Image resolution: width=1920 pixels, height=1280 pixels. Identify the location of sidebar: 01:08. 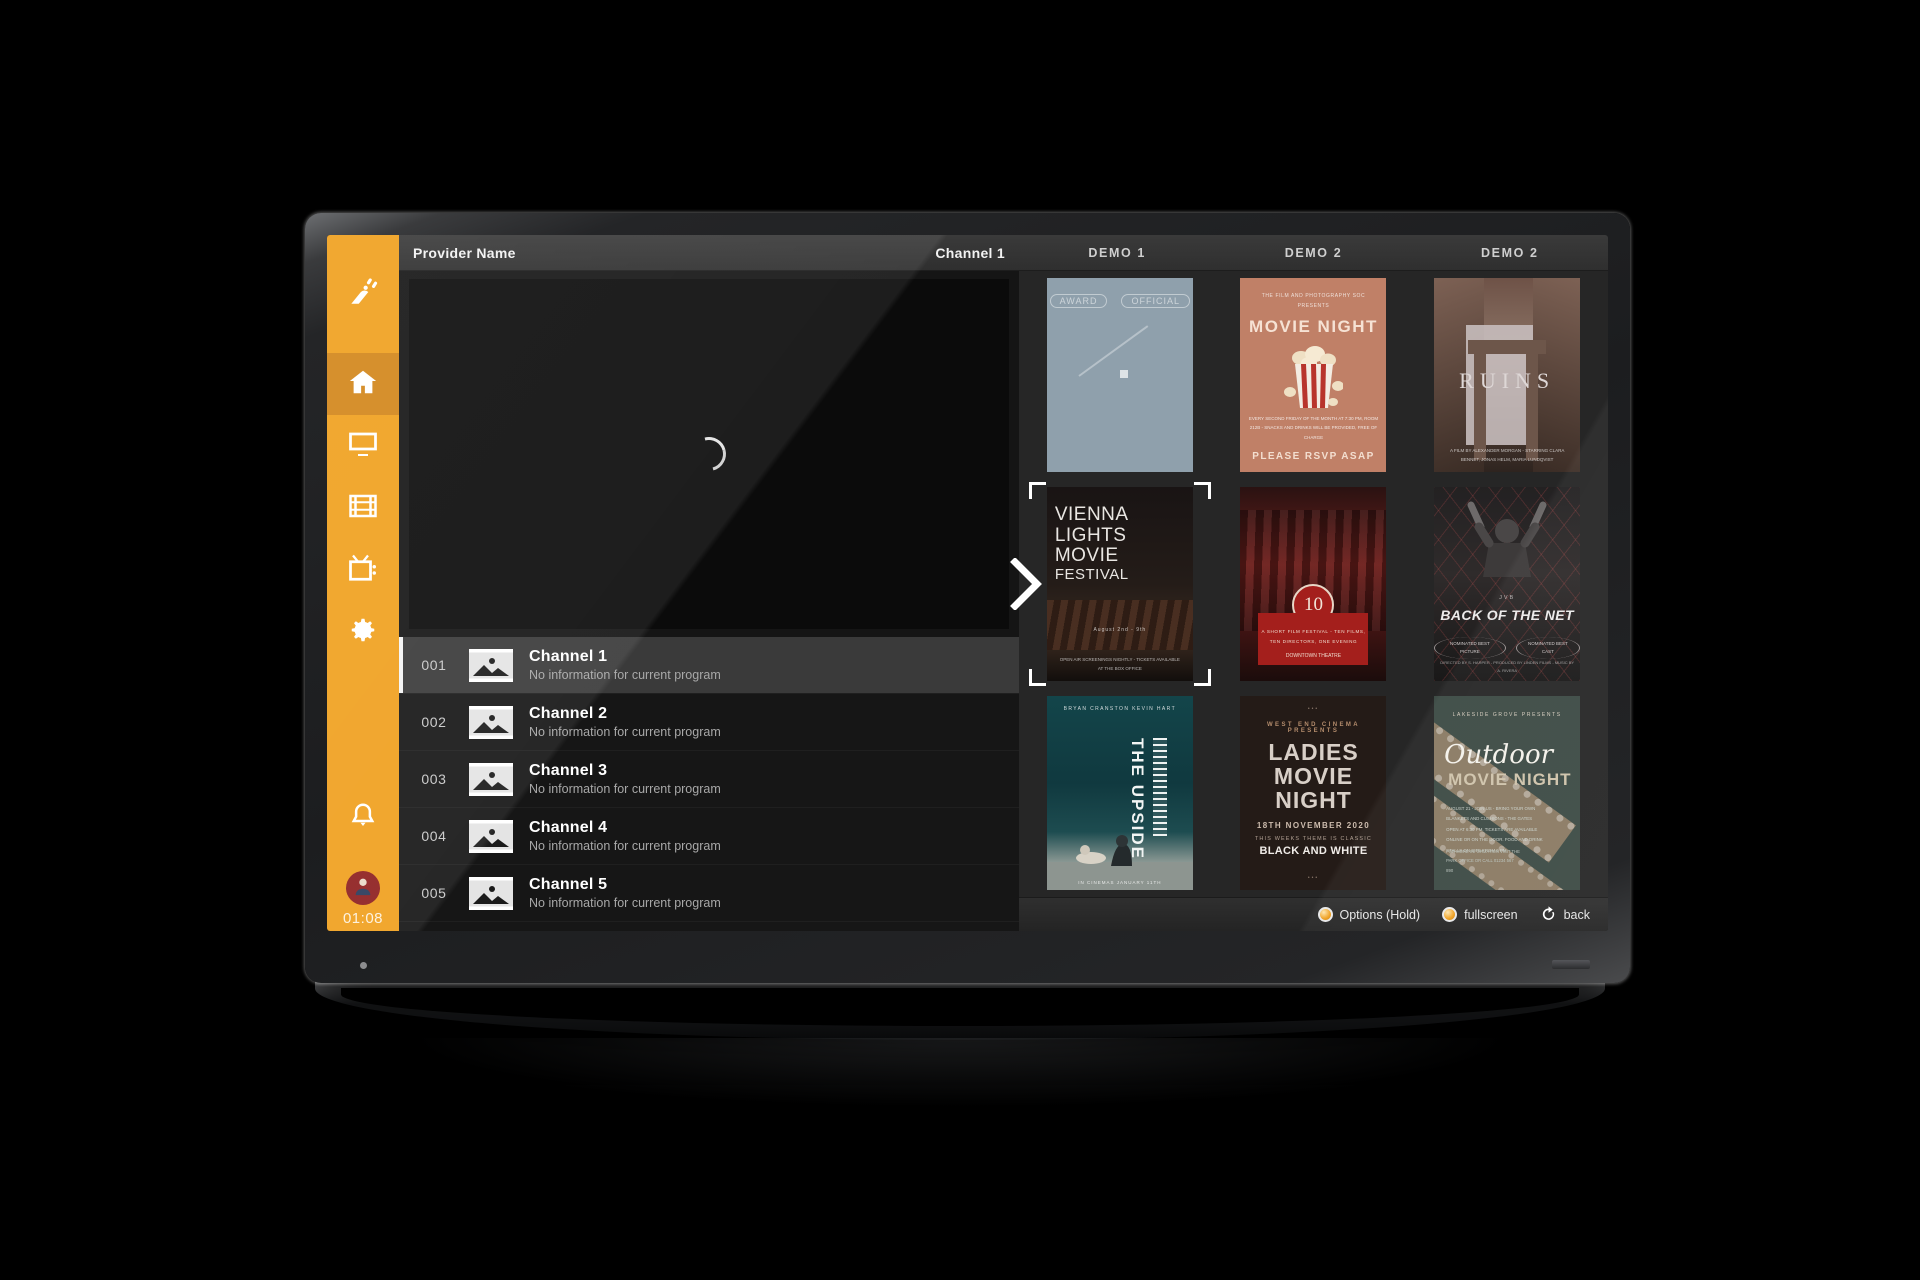
(363, 583).